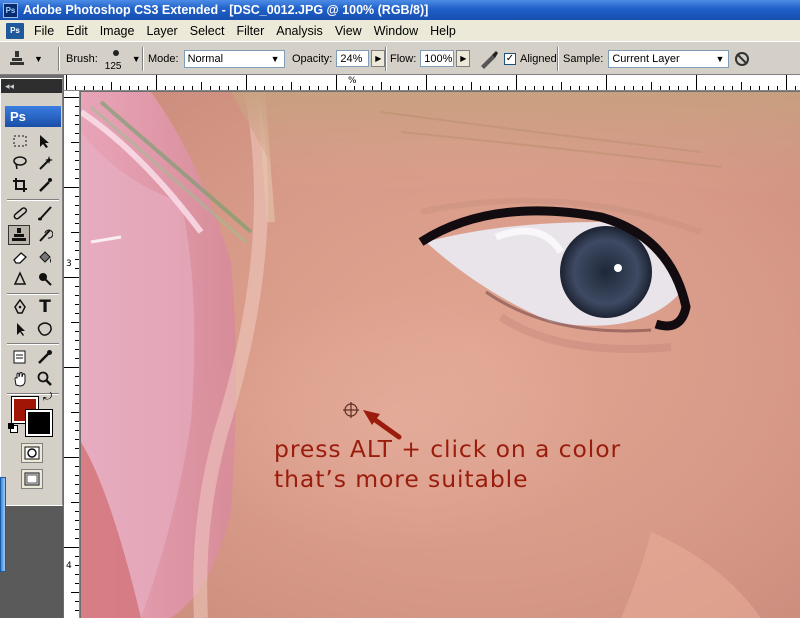 This screenshot has height=618, width=800. Describe the element at coordinates (234, 58) in the screenshot. I see `mode-select: Normal ▼` at that location.